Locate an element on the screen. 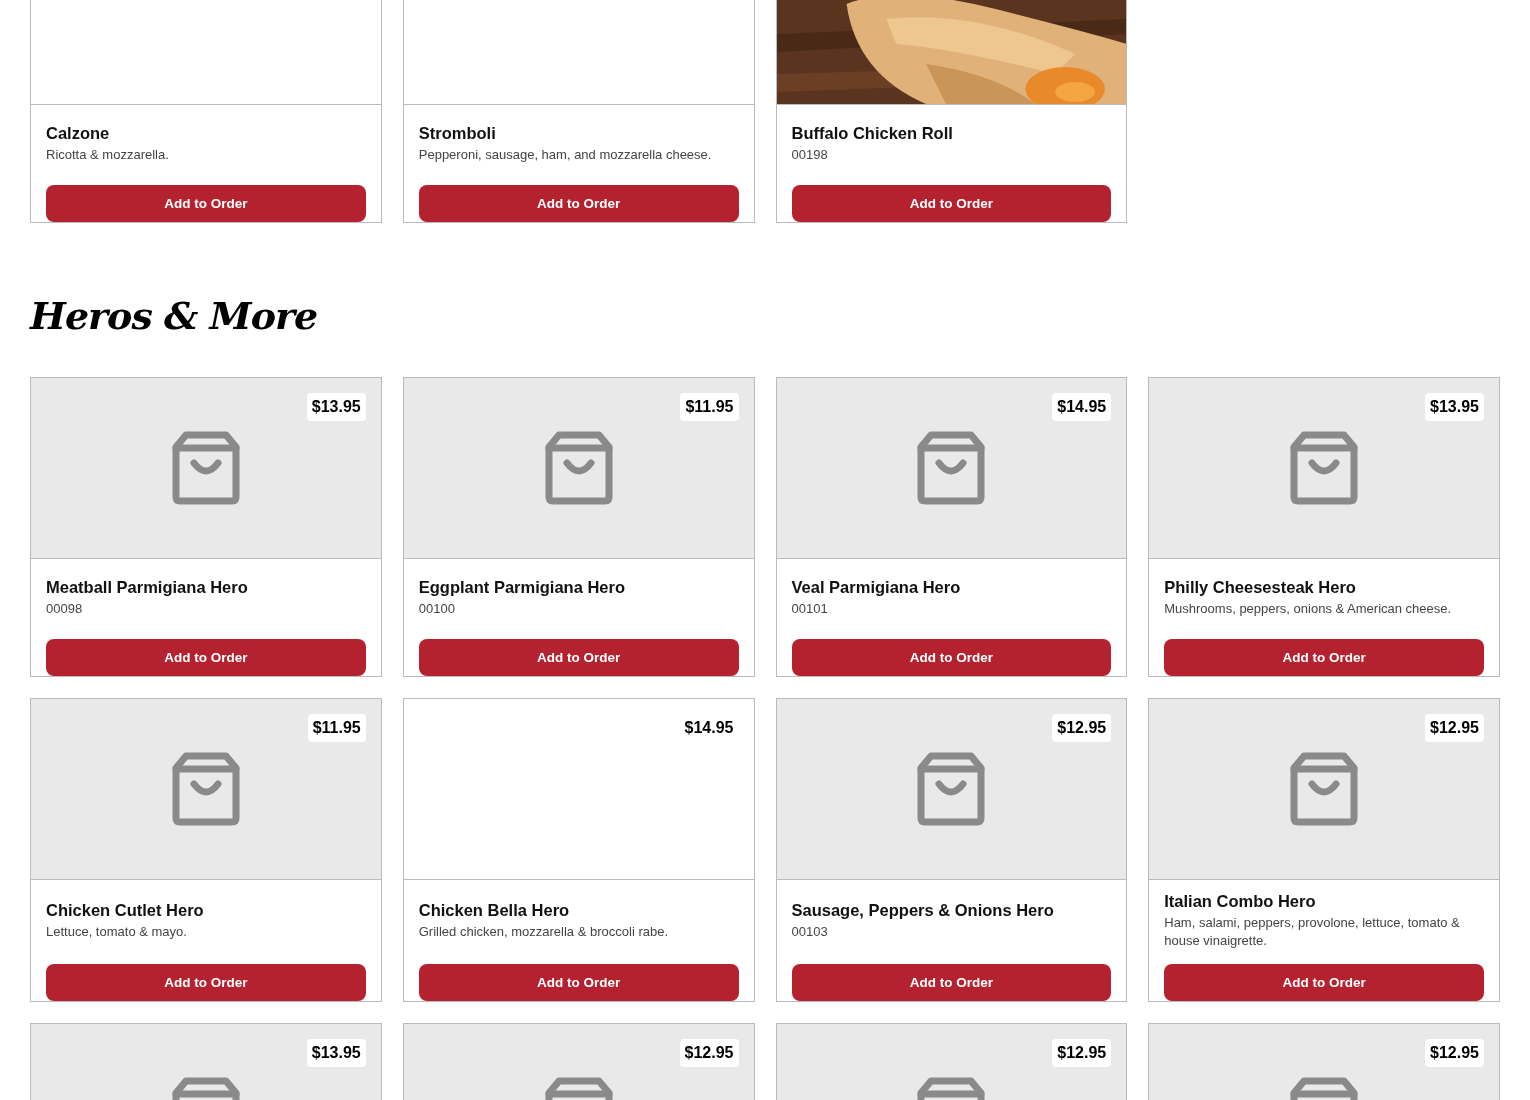 The height and width of the screenshot is (1100, 1530). product-description: Pepperoni, sausage, ham, and mozzarella cheese. is located at coordinates (565, 155).